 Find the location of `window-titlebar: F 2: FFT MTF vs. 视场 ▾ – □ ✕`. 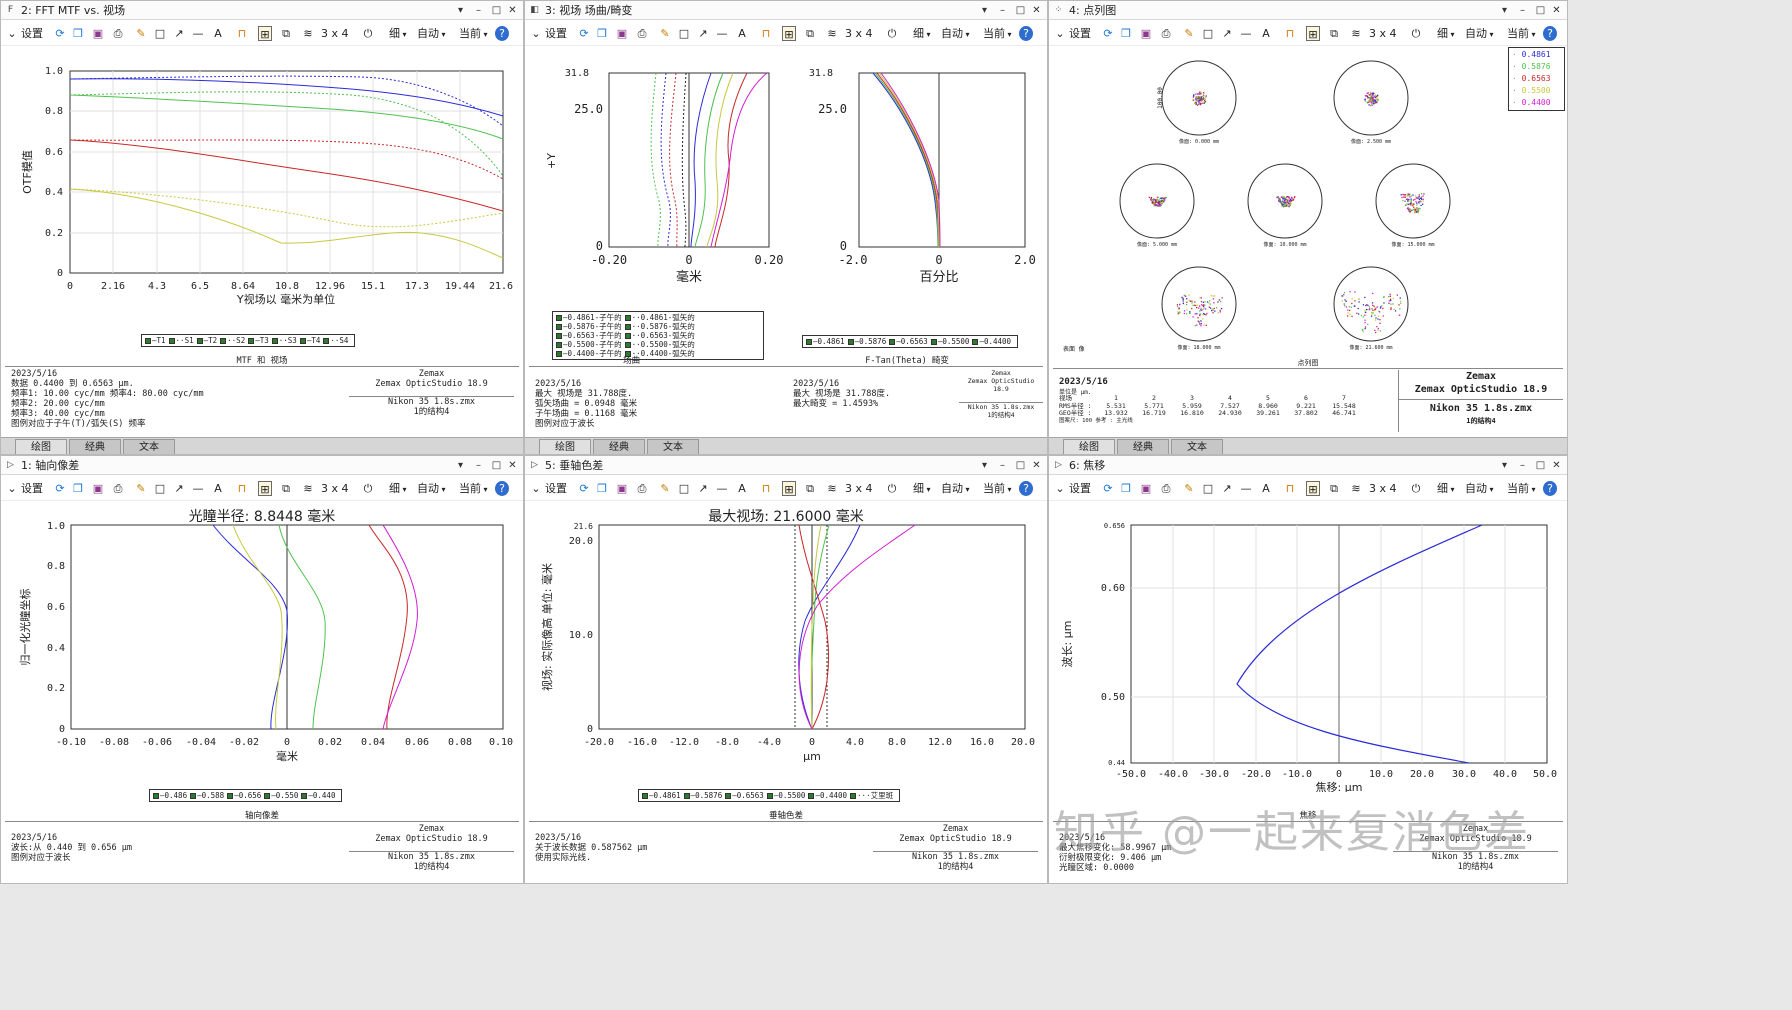

window-titlebar: F 2: FFT MTF vs. 视场 ▾ – □ ✕ is located at coordinates (262, 10).